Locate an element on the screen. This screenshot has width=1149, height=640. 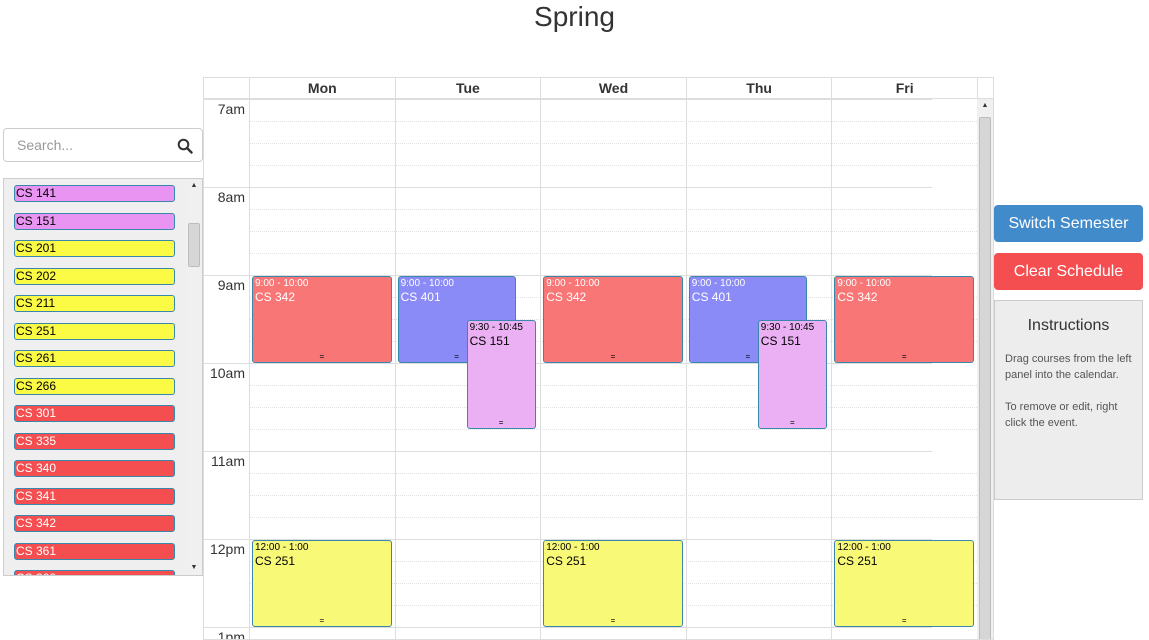
day-header: Wed is located at coordinates (613, 88).